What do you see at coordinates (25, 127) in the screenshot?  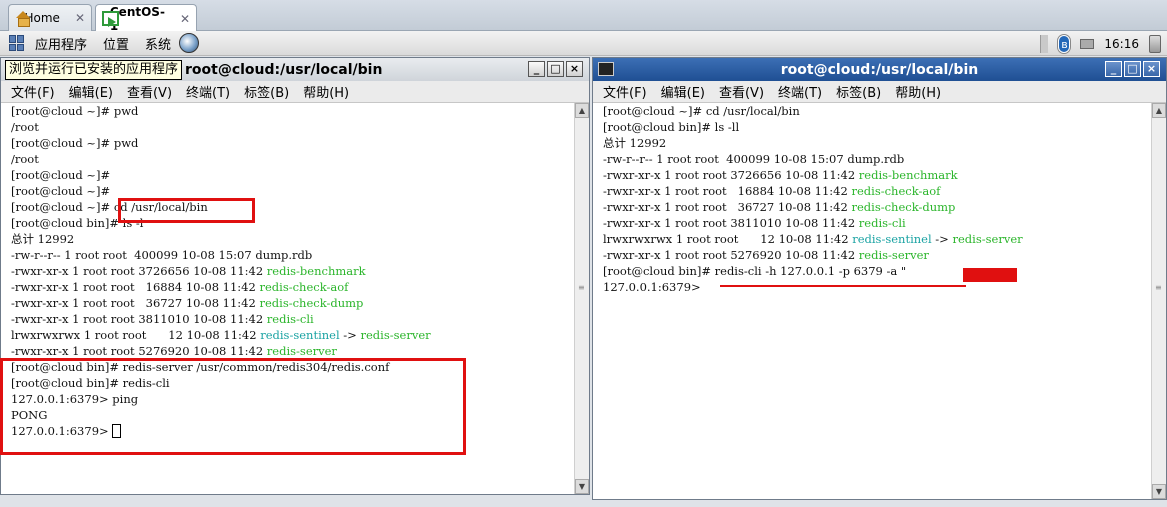 I see `terminal-line: /root` at bounding box center [25, 127].